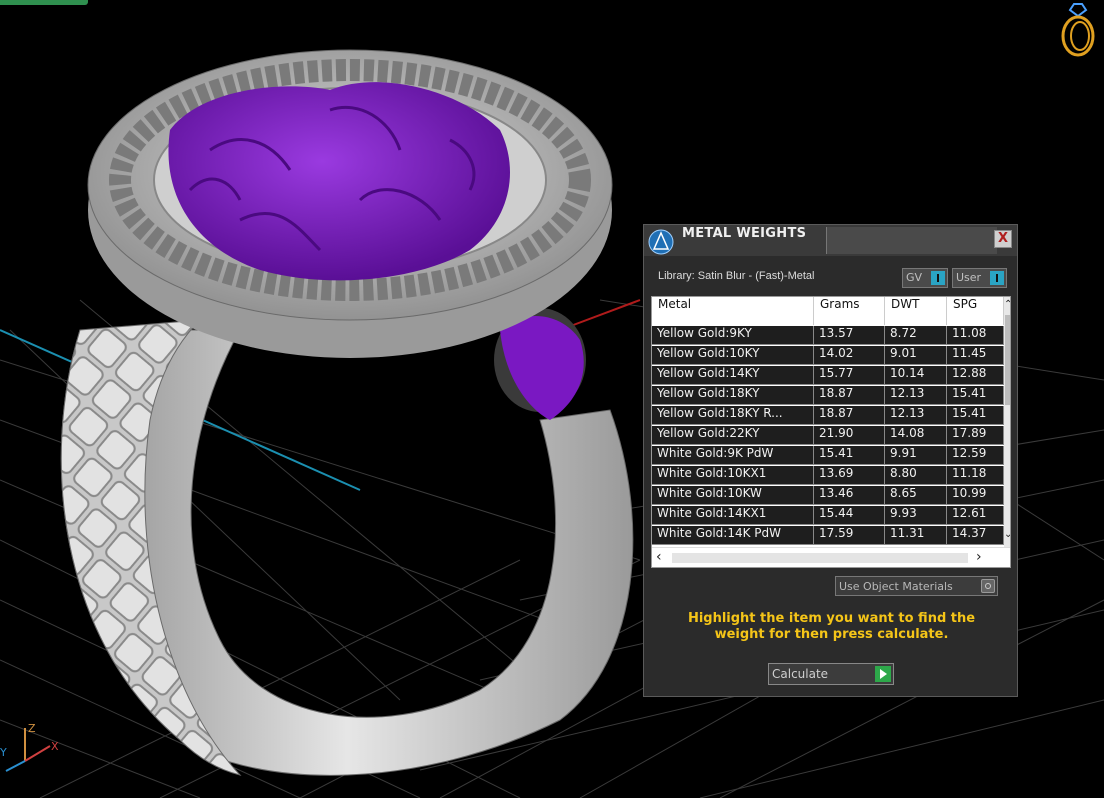 Image resolution: width=1104 pixels, height=798 pixels. Describe the element at coordinates (849, 311) in the screenshot. I see `column-header-grams: Grams` at that location.